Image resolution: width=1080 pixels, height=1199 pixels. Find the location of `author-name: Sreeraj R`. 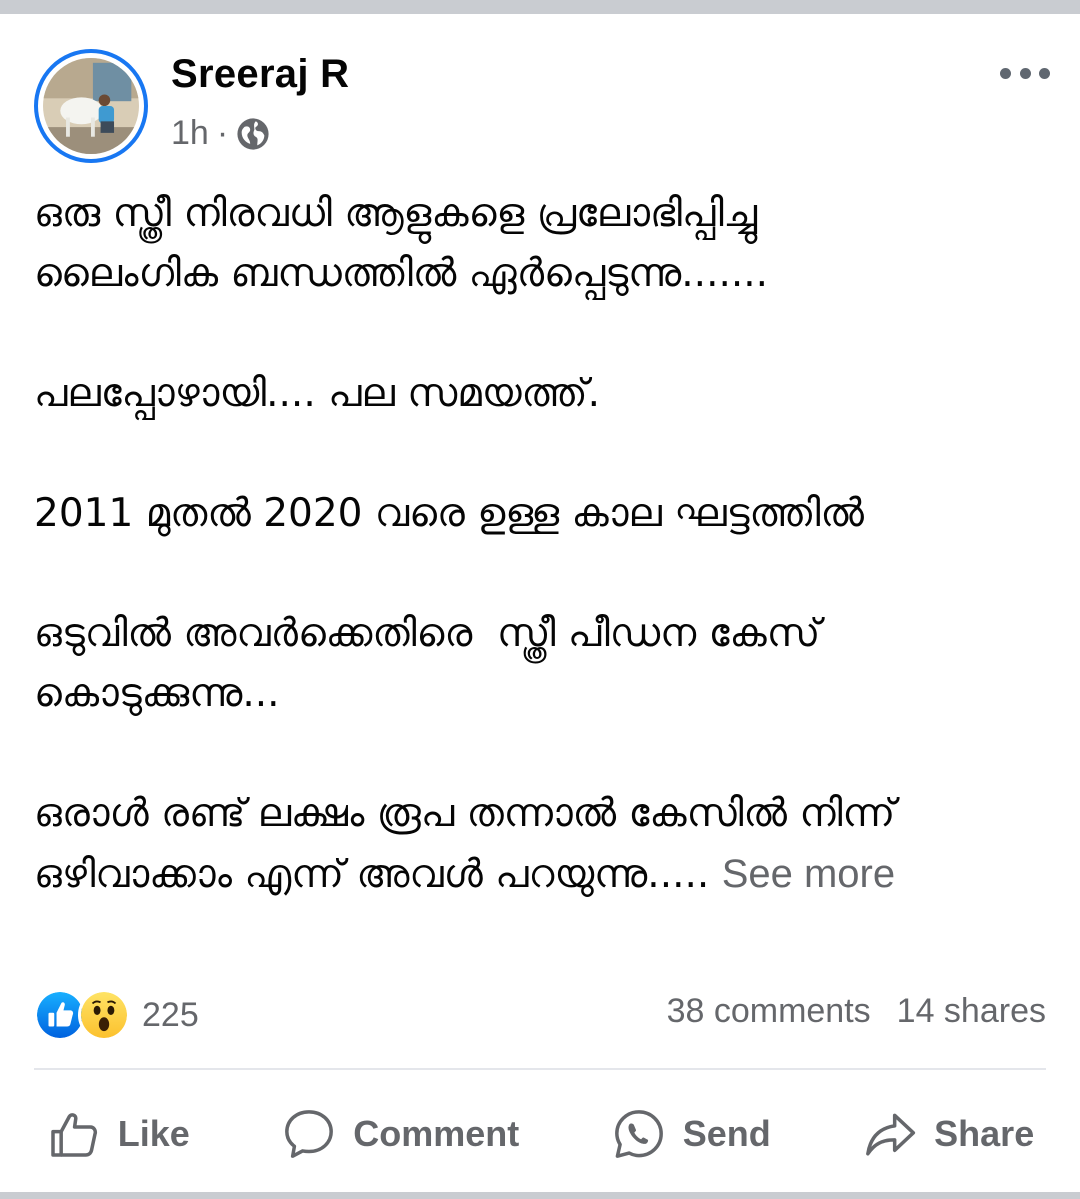

author-name: Sreeraj R is located at coordinates (260, 74).